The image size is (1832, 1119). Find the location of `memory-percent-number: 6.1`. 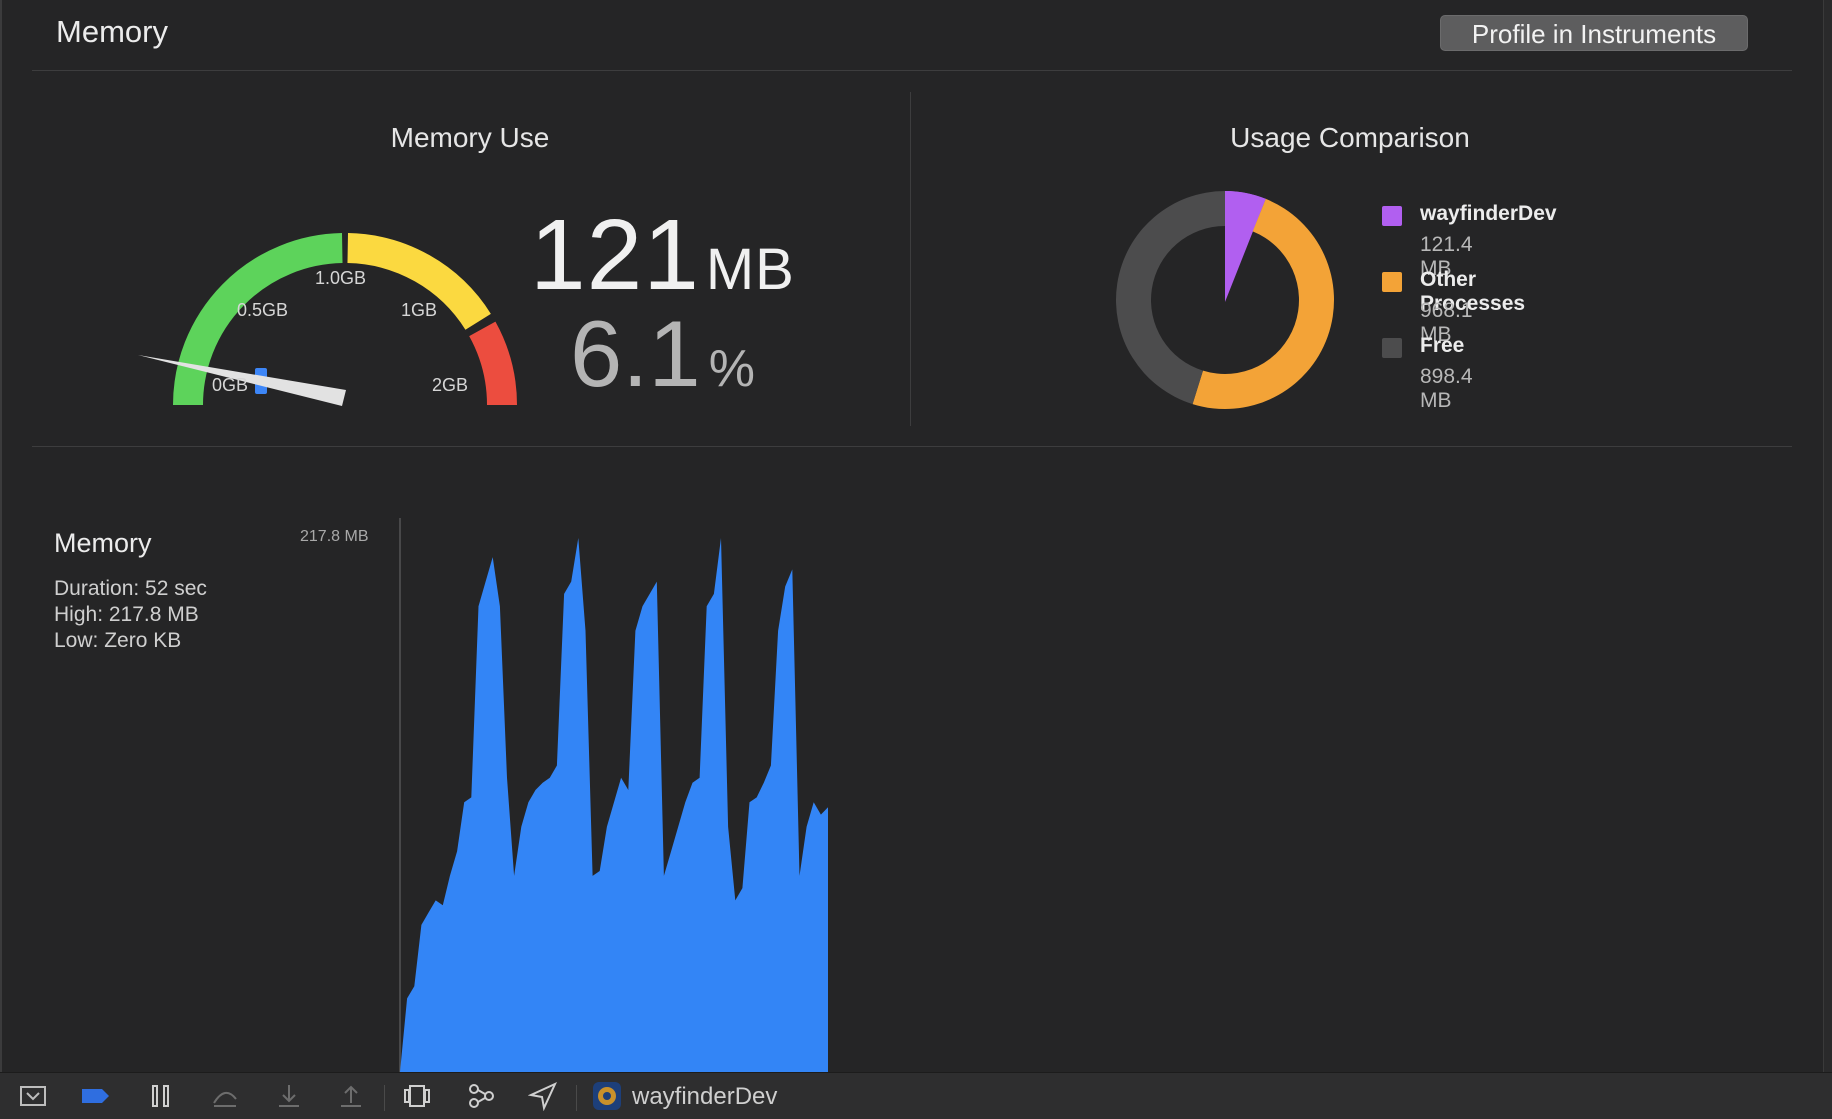

memory-percent-number: 6.1 is located at coordinates (635, 353).